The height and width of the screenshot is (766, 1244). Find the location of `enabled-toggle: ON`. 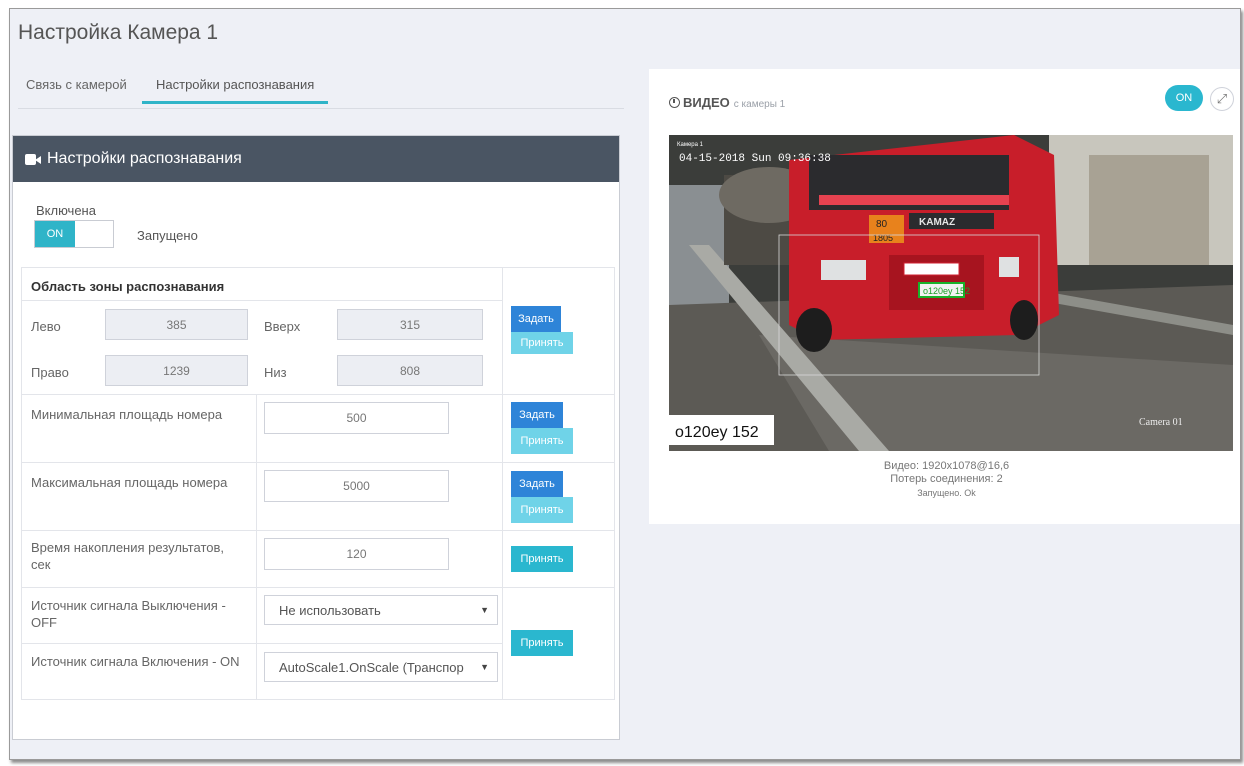

enabled-toggle: ON is located at coordinates (74, 234).